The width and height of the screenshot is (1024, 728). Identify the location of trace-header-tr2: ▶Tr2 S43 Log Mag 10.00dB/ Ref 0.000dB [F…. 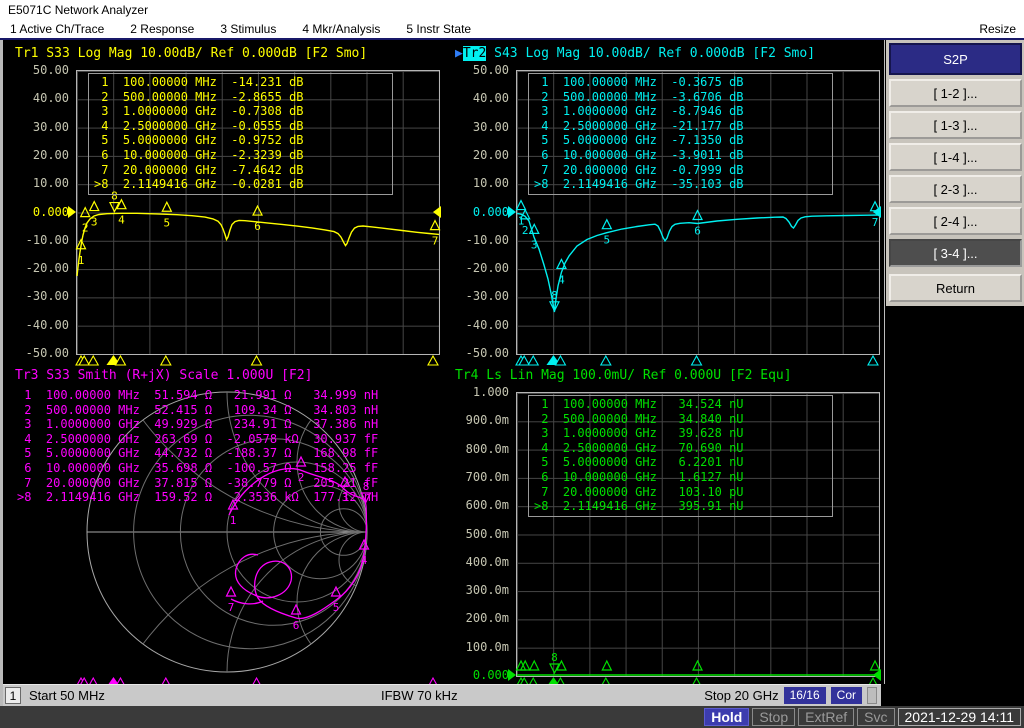
(635, 54).